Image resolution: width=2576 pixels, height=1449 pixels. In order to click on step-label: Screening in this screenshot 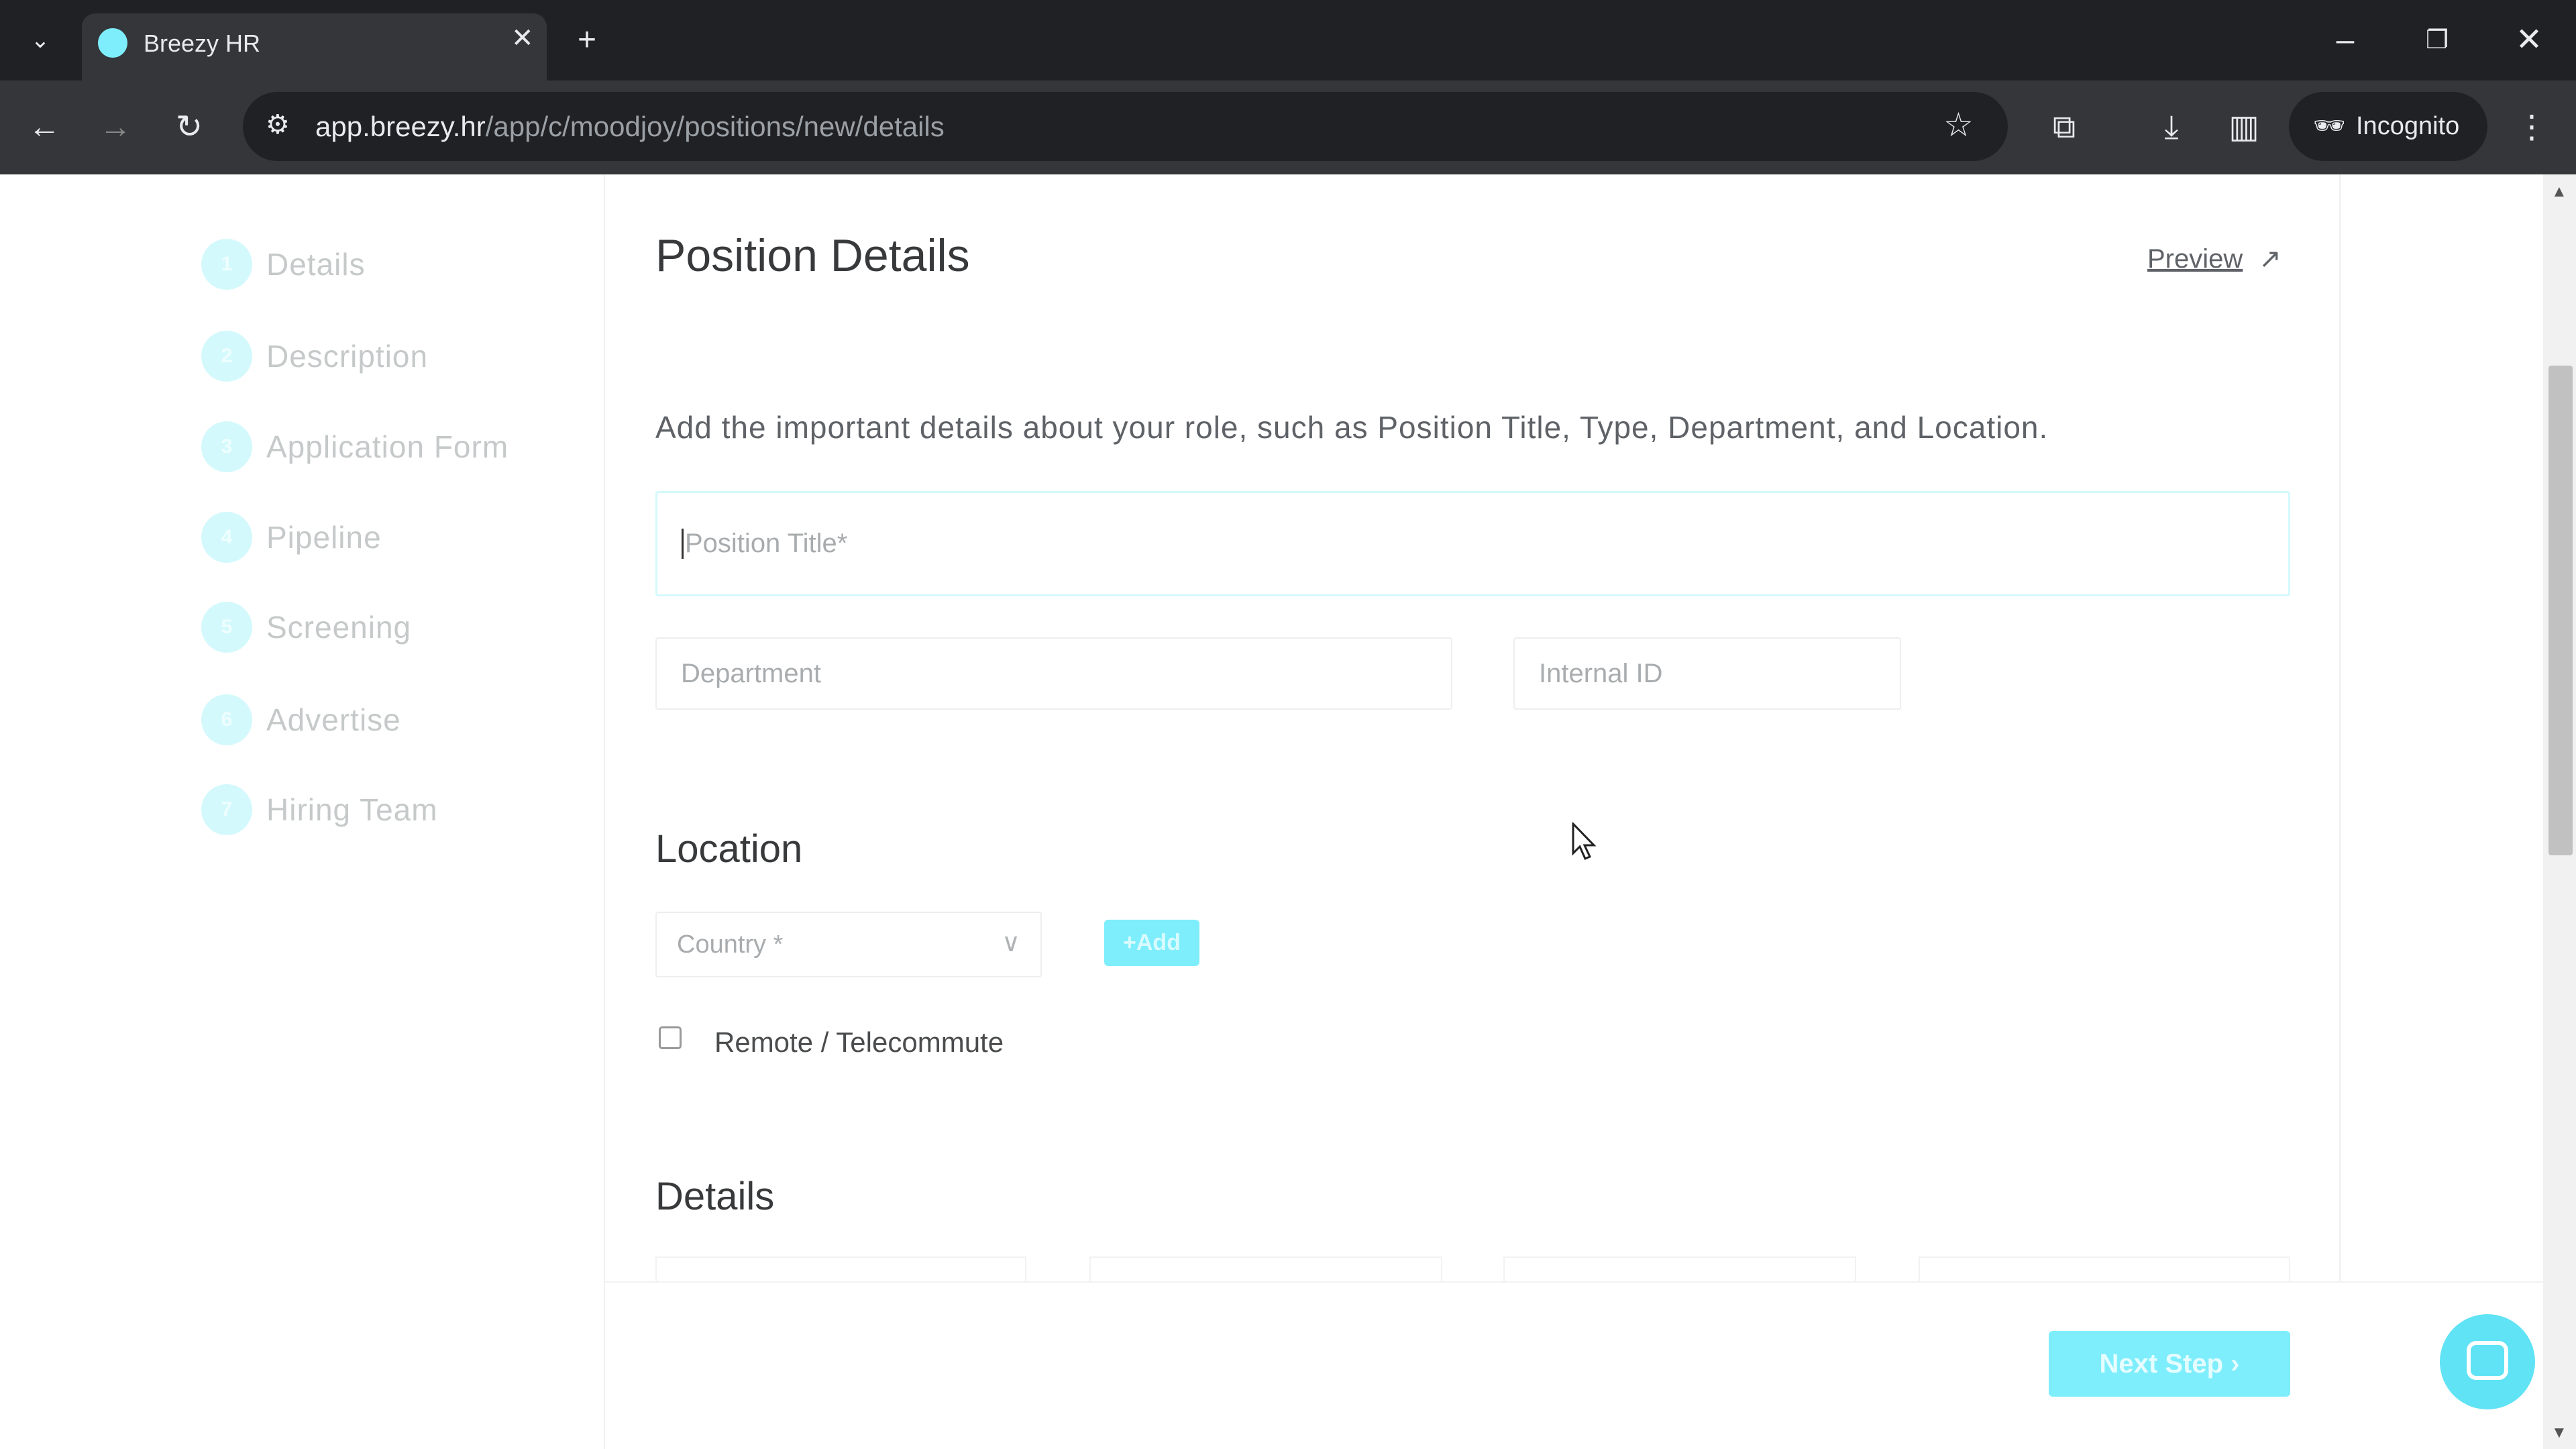, I will do `click(339, 627)`.